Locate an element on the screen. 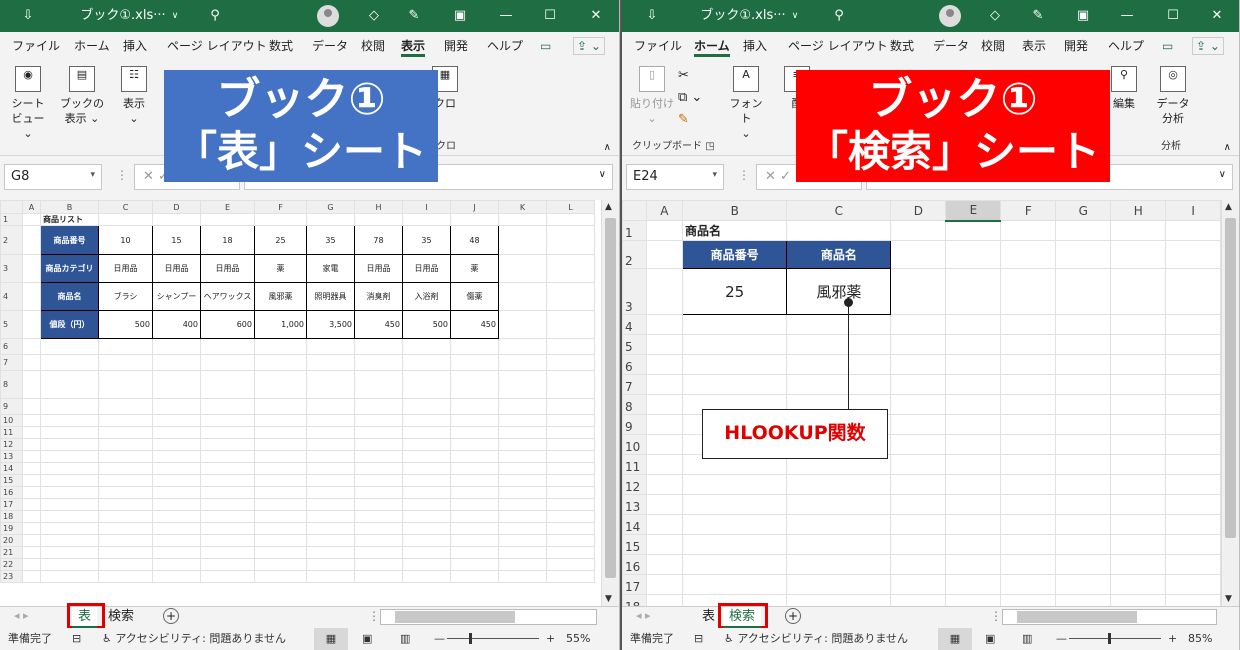  tab-nav-icons: ◂ ▸ is located at coordinates (643, 615).